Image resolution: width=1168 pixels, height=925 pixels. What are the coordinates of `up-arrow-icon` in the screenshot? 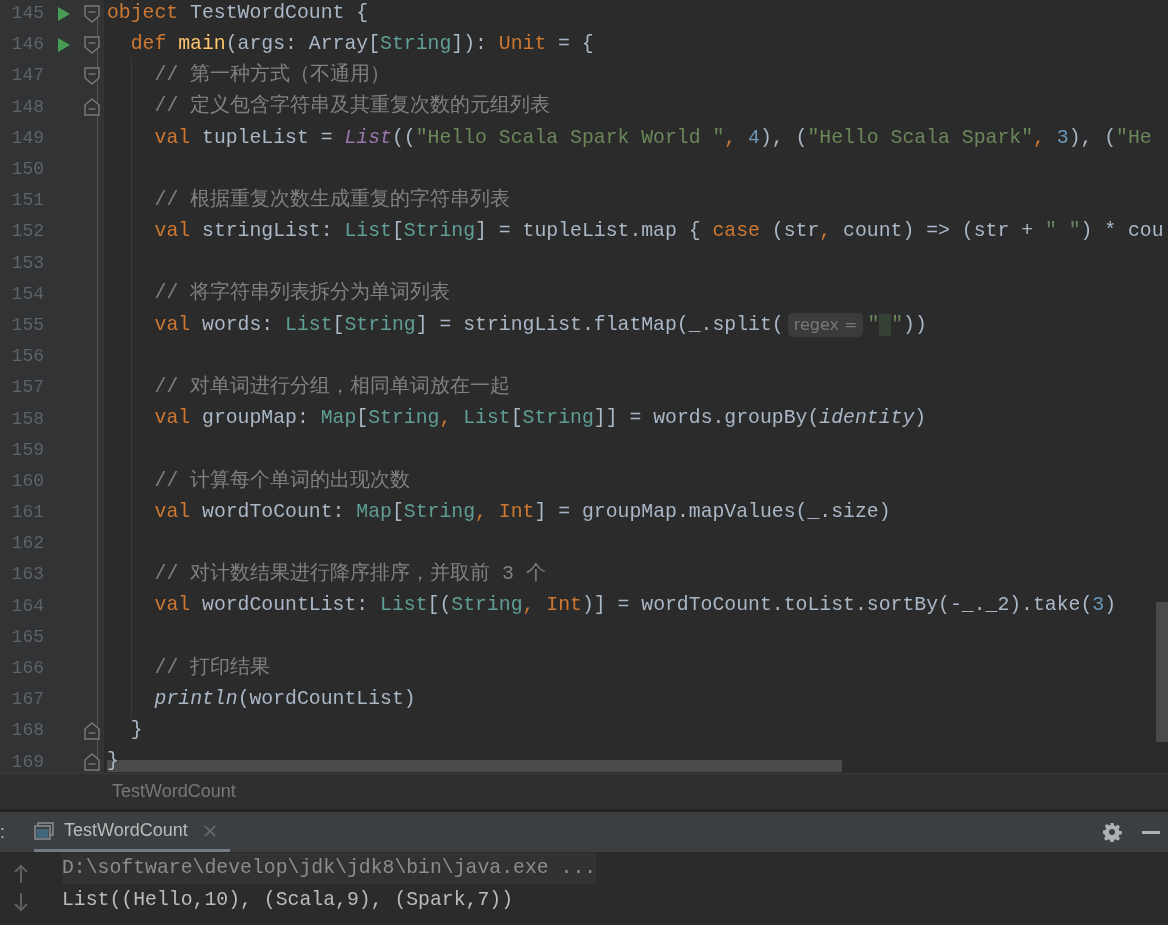 It's located at (21, 874).